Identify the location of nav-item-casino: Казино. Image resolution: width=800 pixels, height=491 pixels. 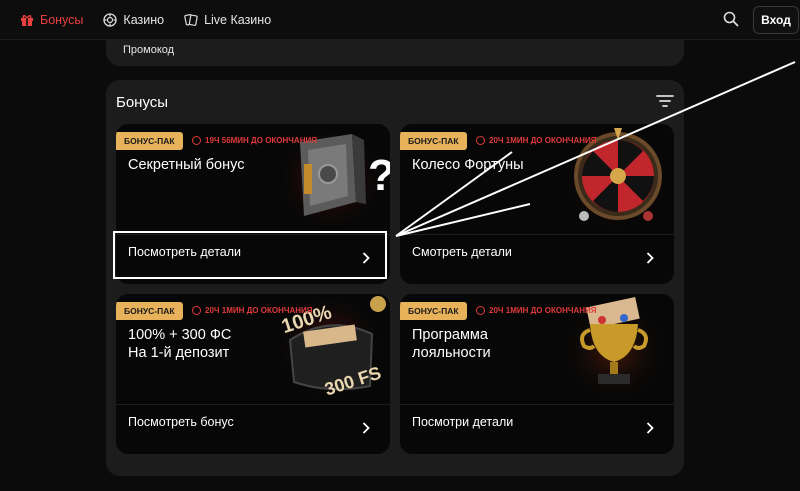
(133, 20).